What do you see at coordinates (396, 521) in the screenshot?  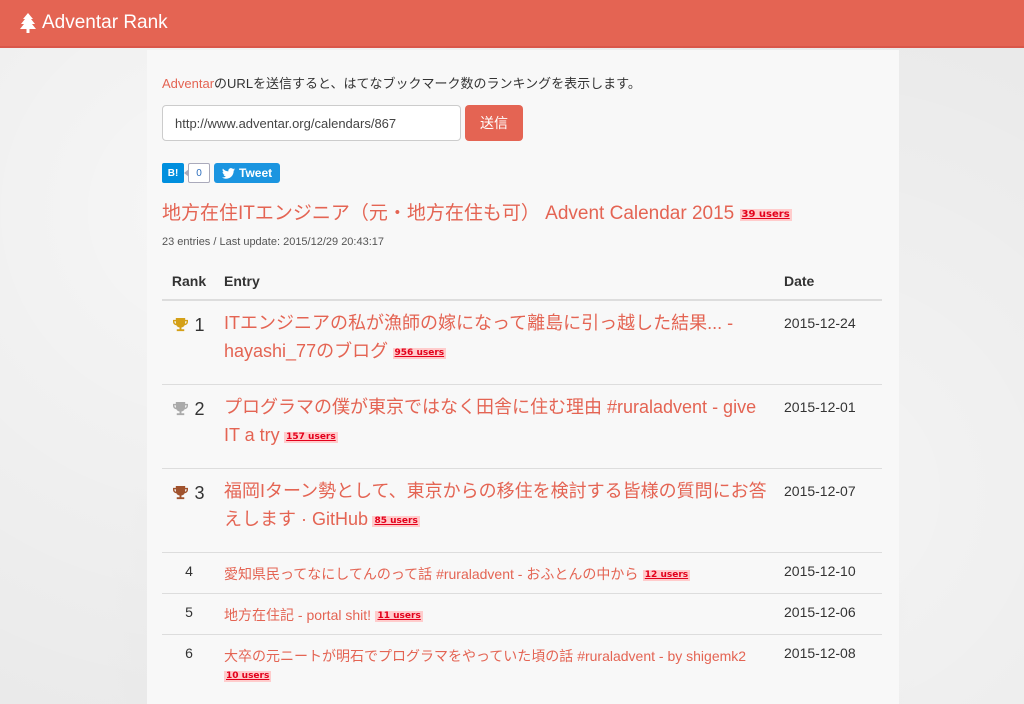 I see `hatena-users-badge: 85 users` at bounding box center [396, 521].